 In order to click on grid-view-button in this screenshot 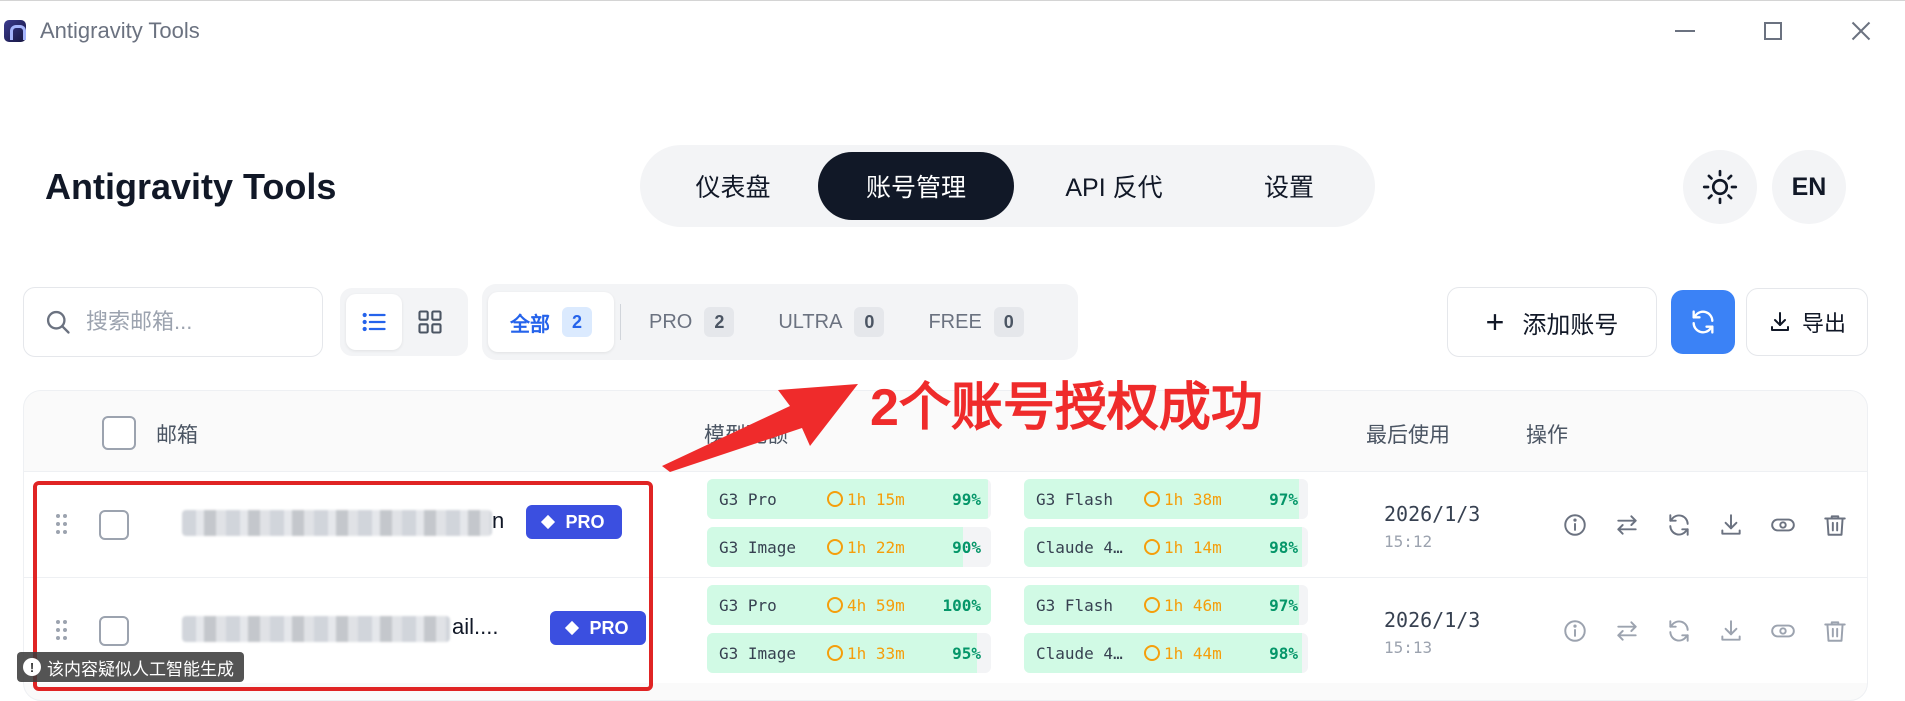, I will do `click(430, 322)`.